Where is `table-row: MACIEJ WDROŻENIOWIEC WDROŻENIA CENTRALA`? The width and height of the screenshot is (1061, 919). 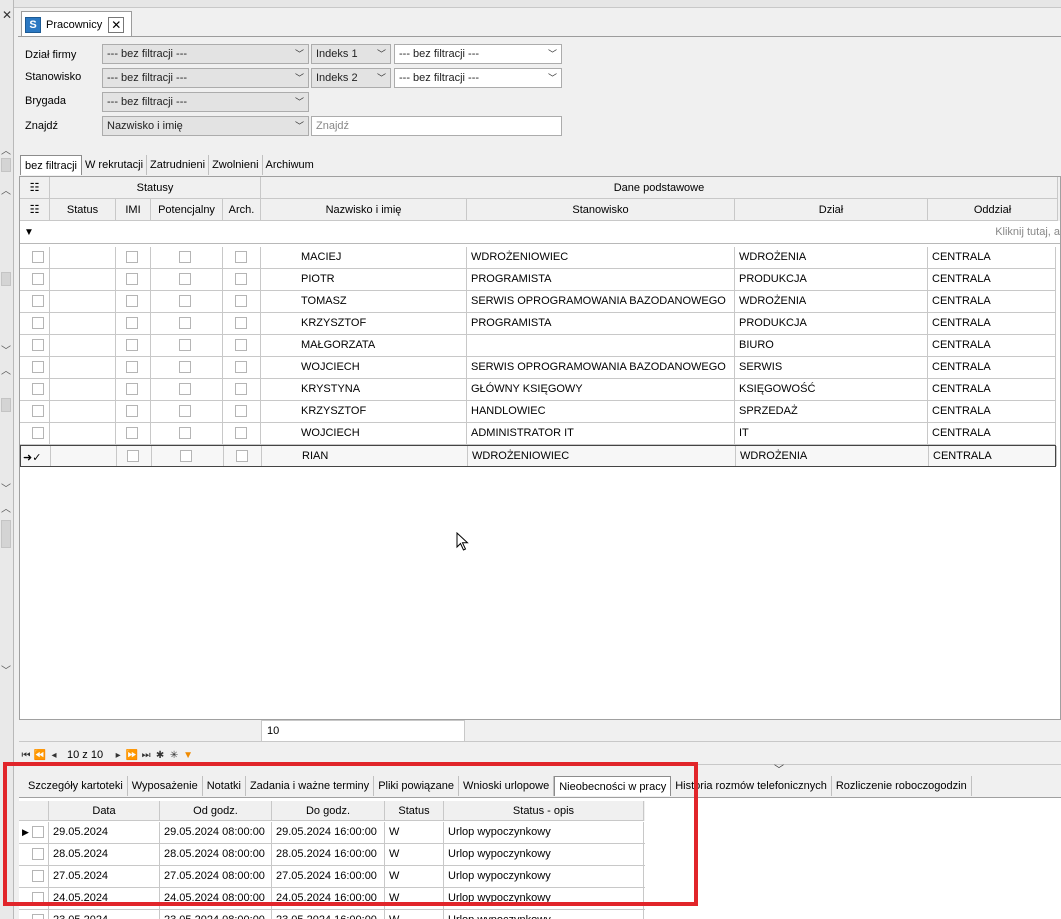
table-row: MACIEJ WDROŻENIOWIEC WDROŻENIA CENTRALA is located at coordinates (538, 258).